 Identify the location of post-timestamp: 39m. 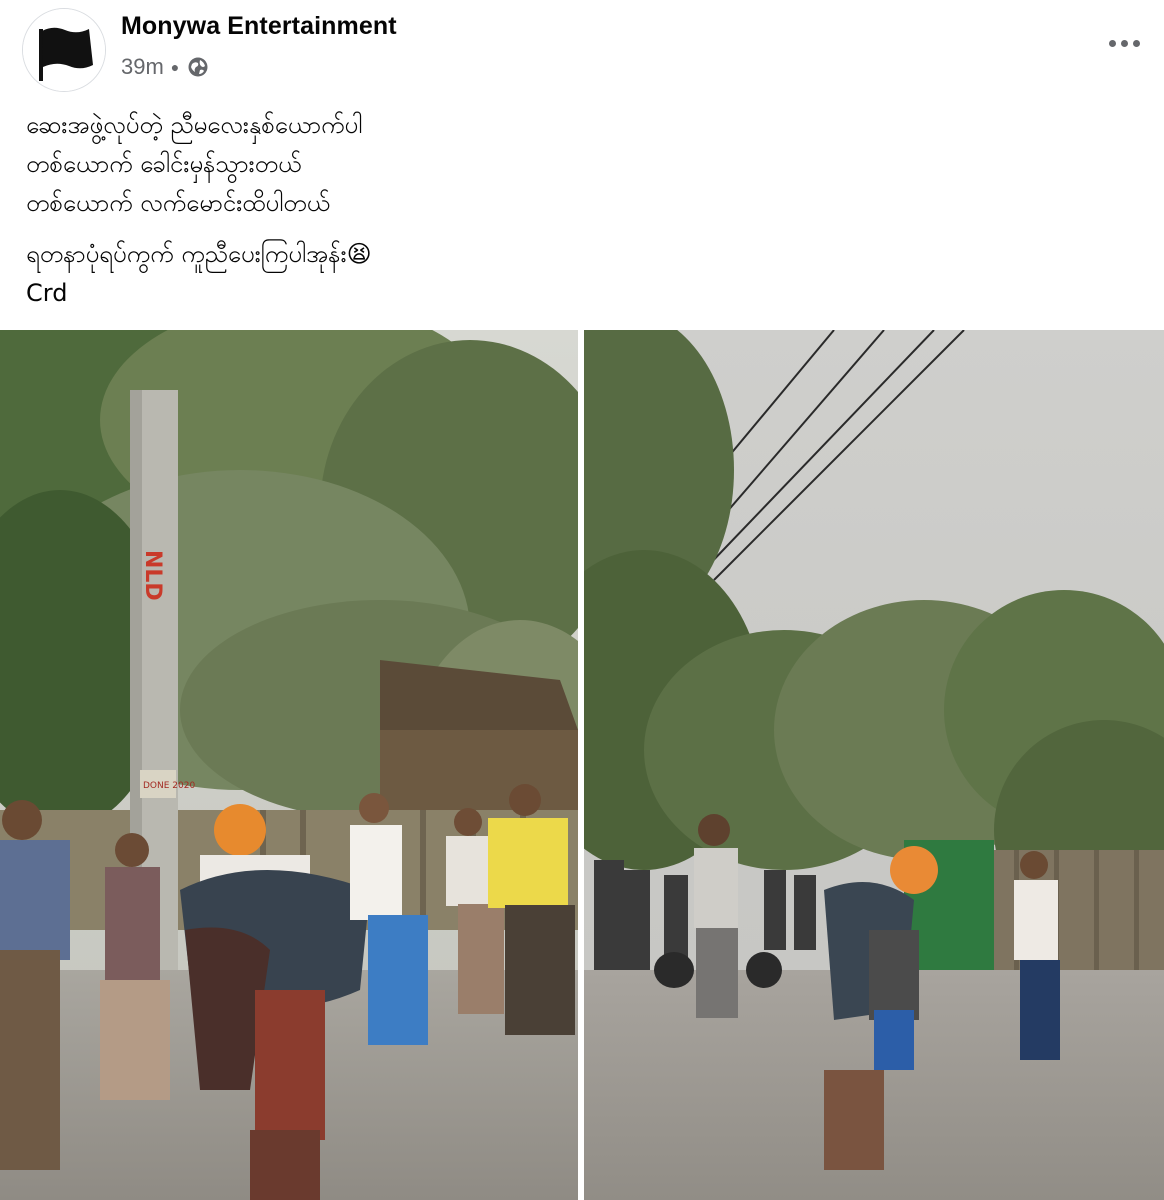
(142, 67).